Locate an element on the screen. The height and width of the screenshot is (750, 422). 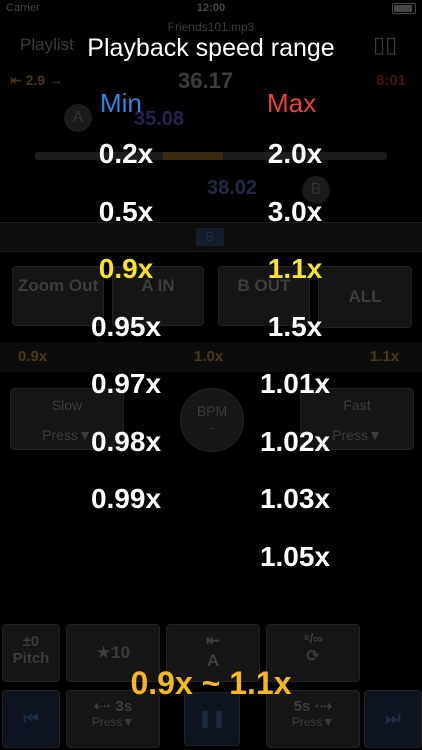
speed-strip: 0.9x 1.0x 1.1x is located at coordinates (211, 357).